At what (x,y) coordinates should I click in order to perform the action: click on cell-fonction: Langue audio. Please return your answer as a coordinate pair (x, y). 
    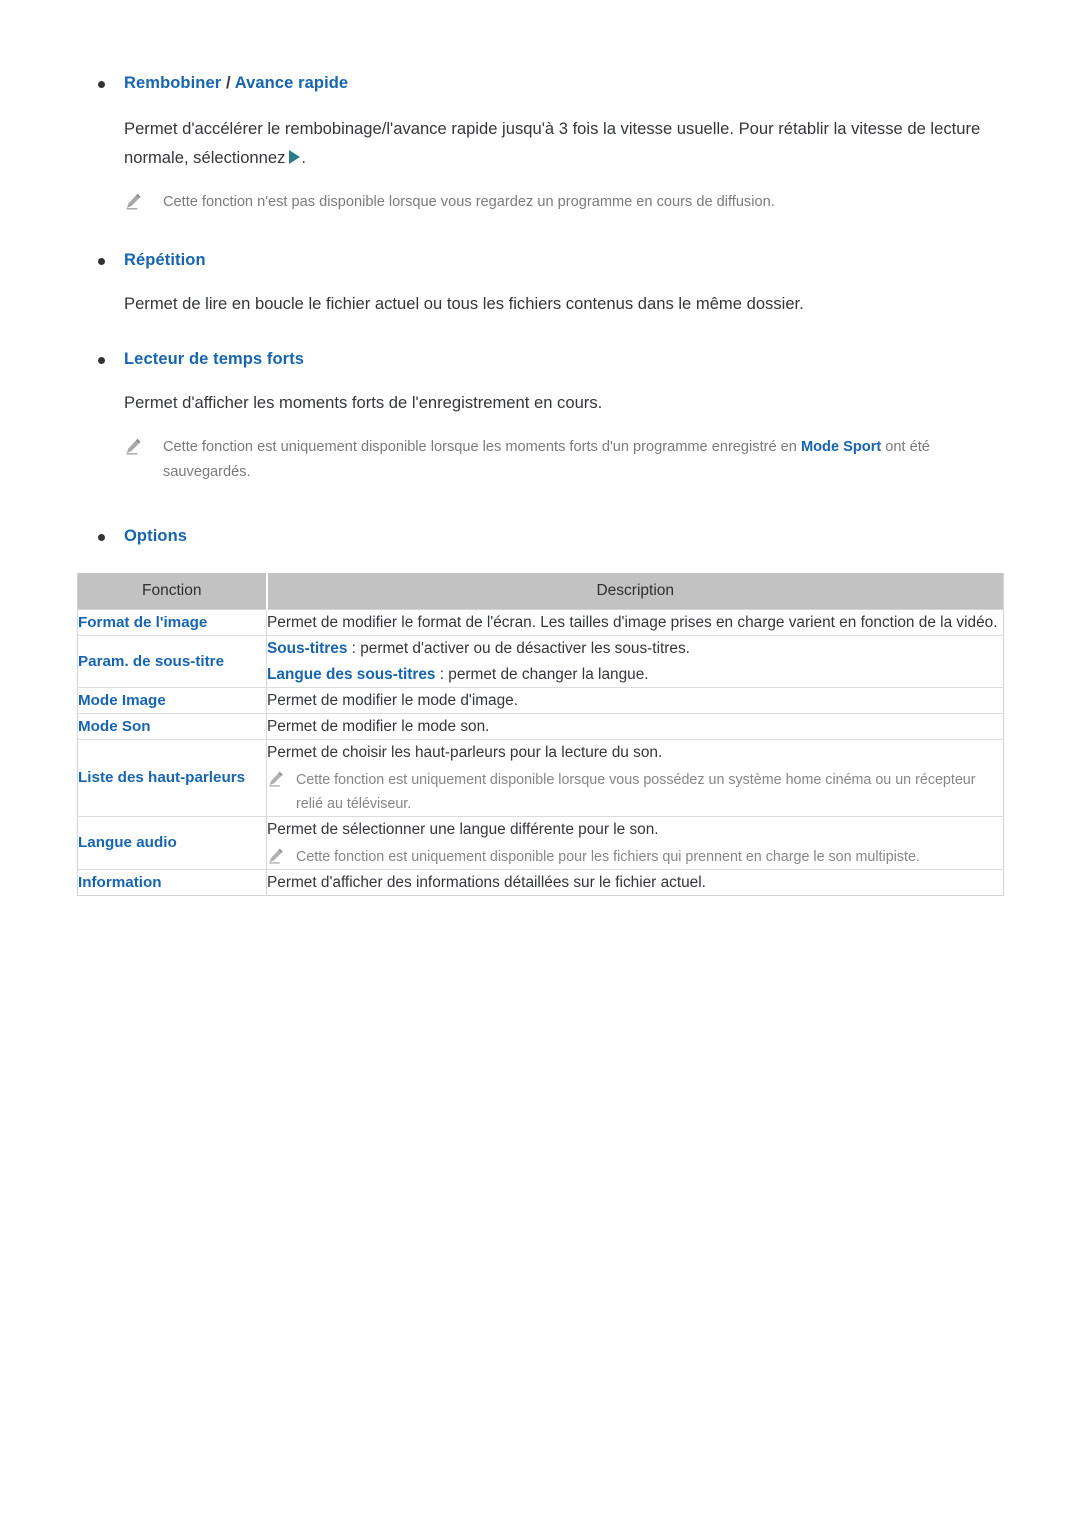
    Looking at the image, I should click on (172, 843).